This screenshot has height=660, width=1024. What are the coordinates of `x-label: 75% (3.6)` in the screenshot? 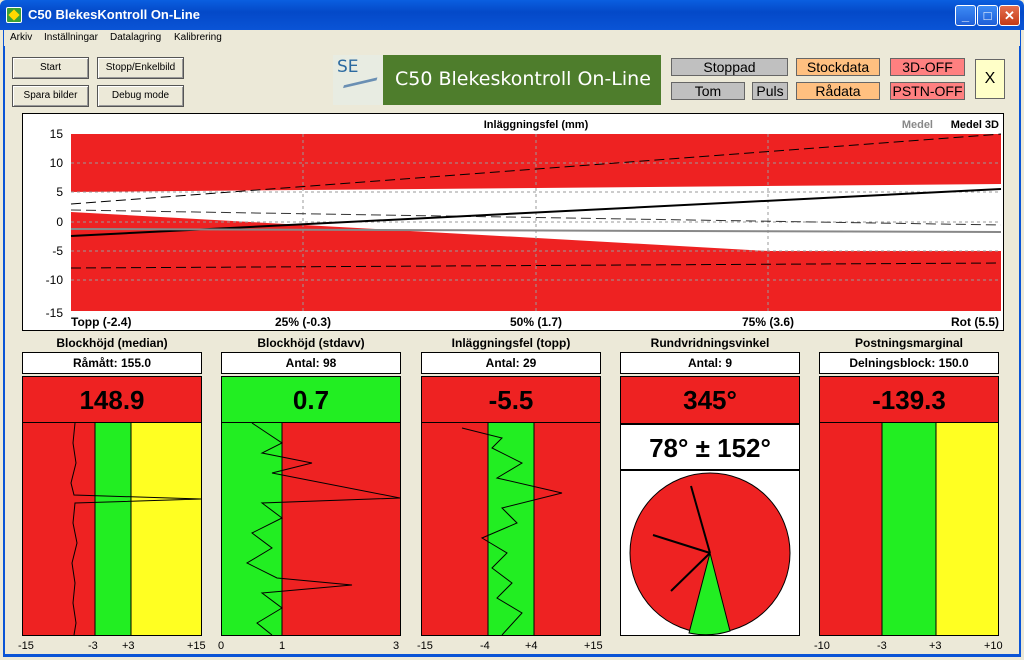 It's located at (768, 322).